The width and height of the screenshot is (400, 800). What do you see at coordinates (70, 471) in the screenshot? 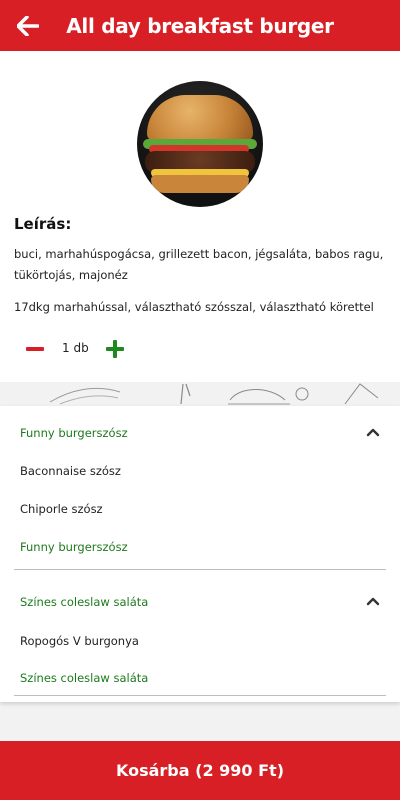
I see `option-item: Baconnaise szósz` at bounding box center [70, 471].